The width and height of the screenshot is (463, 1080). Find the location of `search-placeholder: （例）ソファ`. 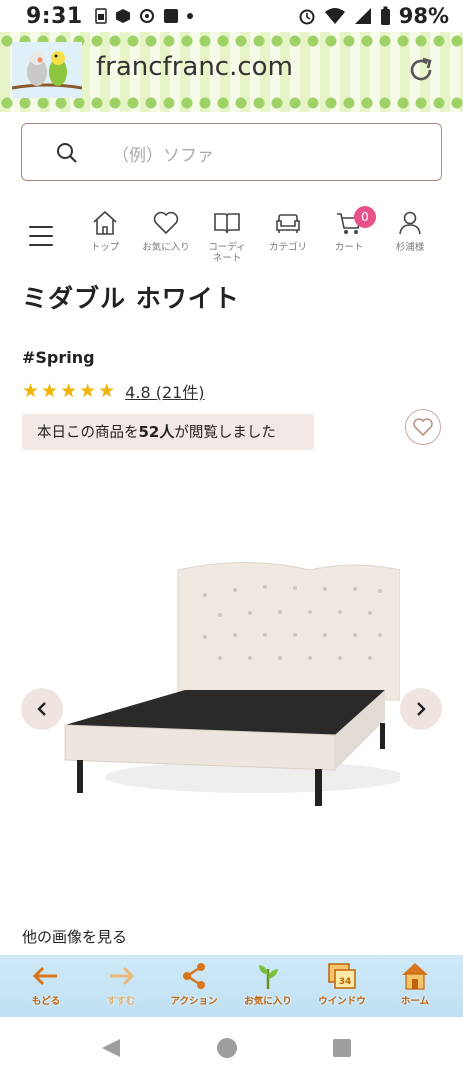

search-placeholder: （例）ソファ is located at coordinates (163, 153).